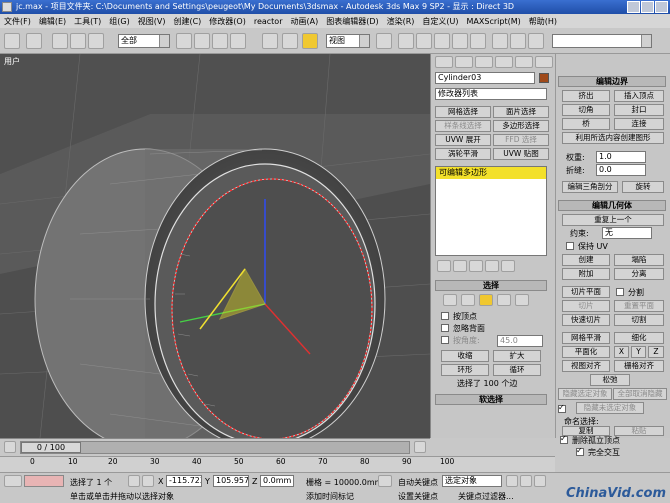  I want to click on soft-selection-rollout-header: 软选择, so click(491, 399).